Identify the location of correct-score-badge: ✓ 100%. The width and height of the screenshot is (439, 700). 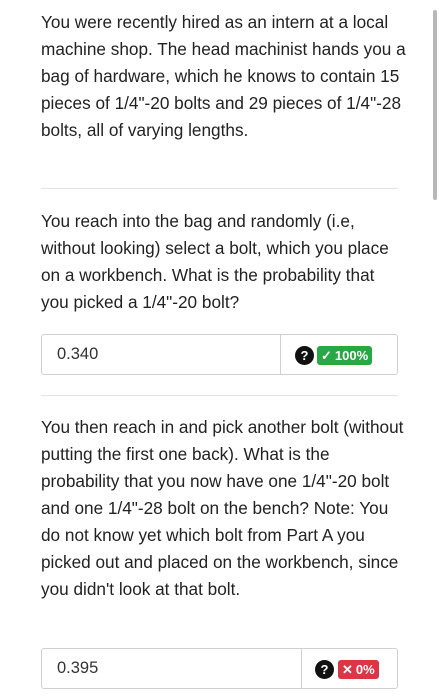
(345, 355).